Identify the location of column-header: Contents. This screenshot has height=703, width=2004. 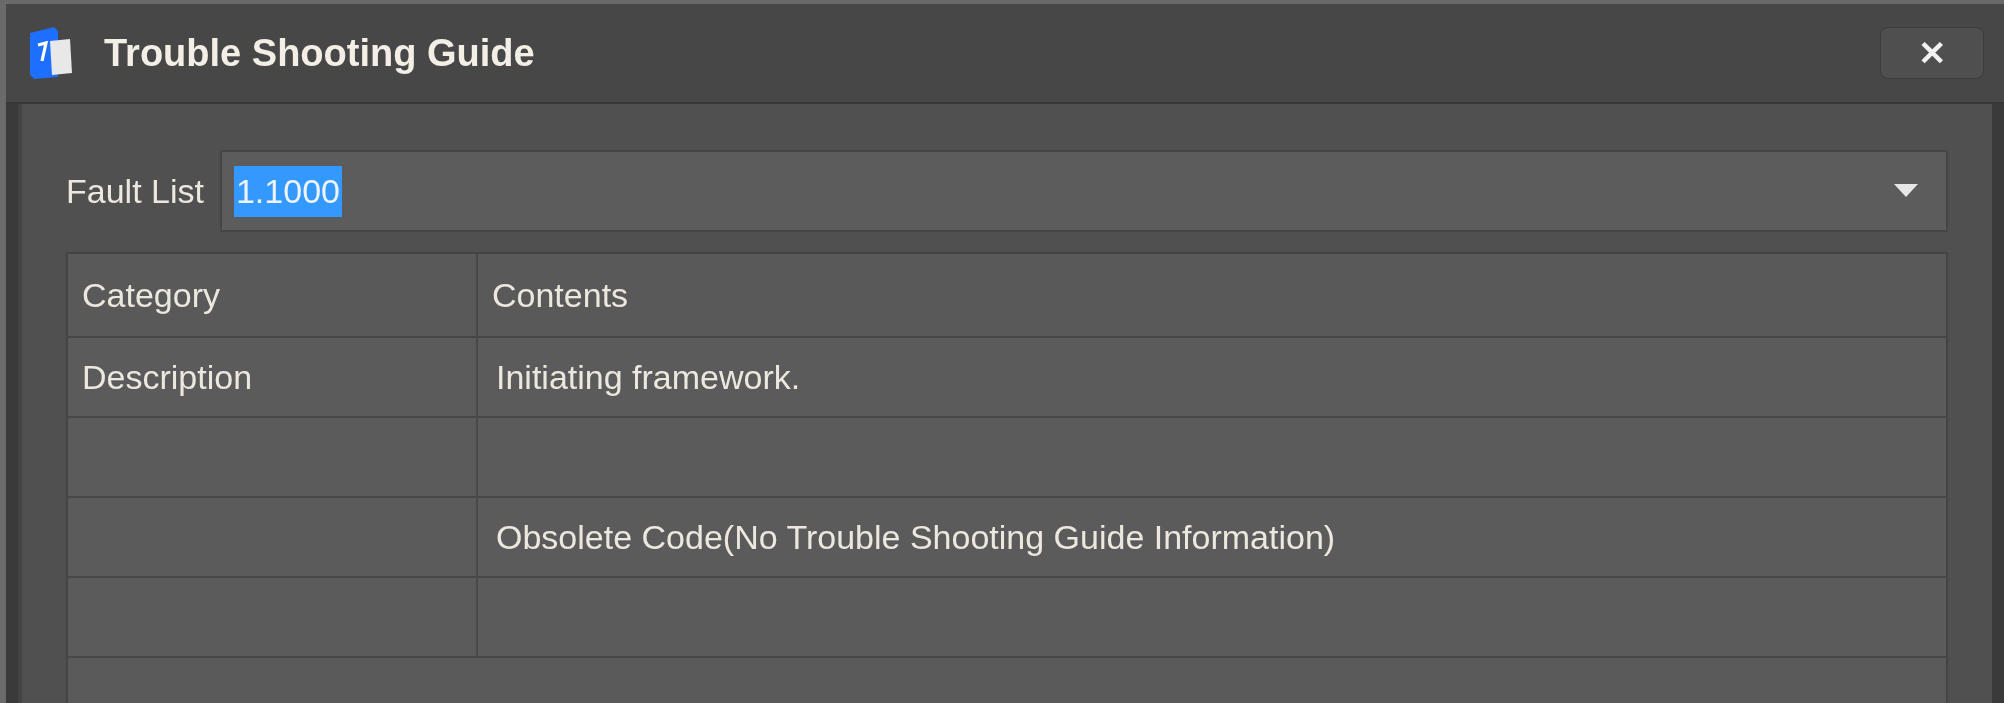
(560, 295).